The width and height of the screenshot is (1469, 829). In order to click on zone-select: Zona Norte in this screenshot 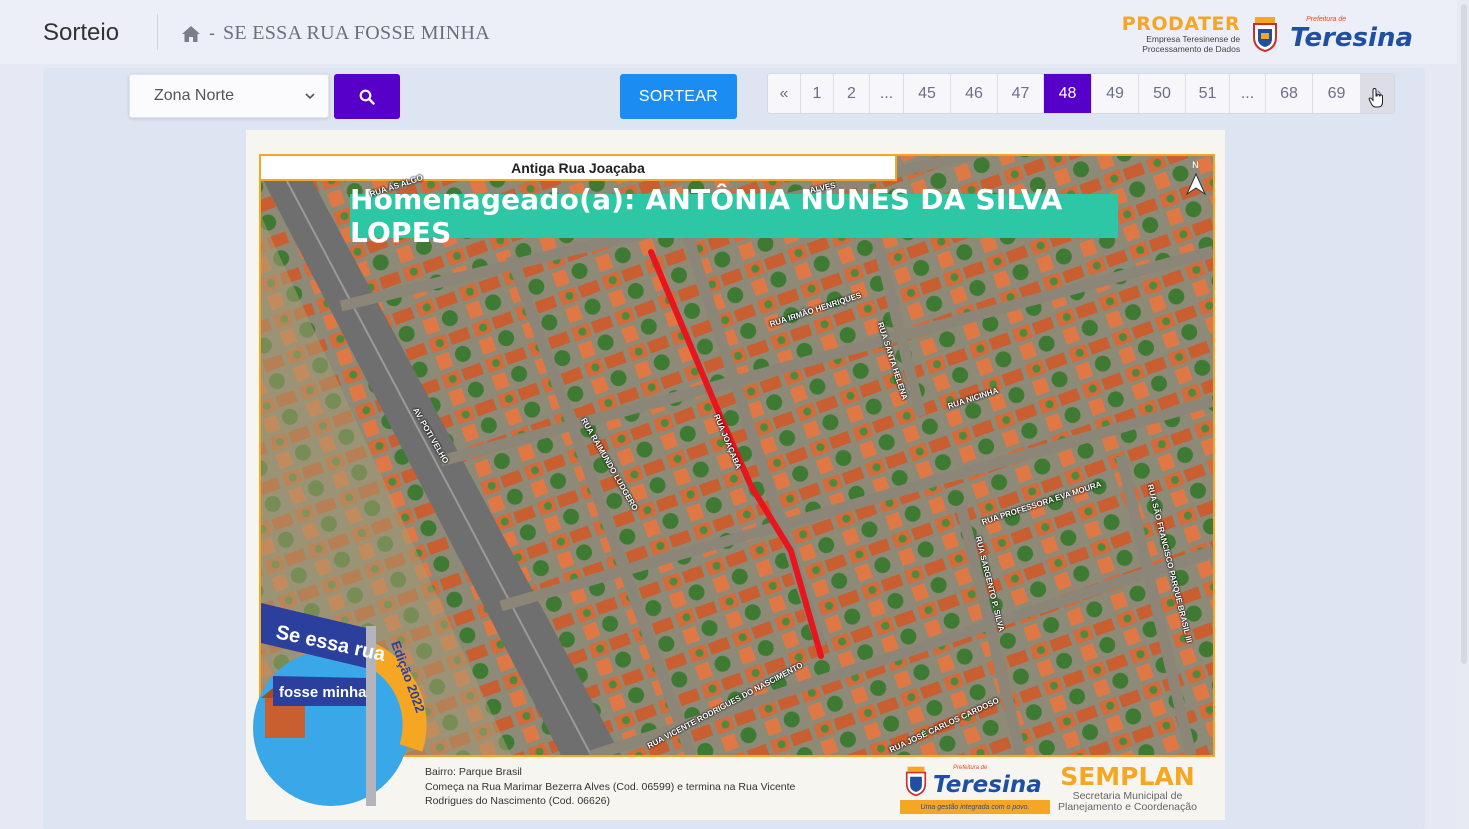, I will do `click(229, 96)`.